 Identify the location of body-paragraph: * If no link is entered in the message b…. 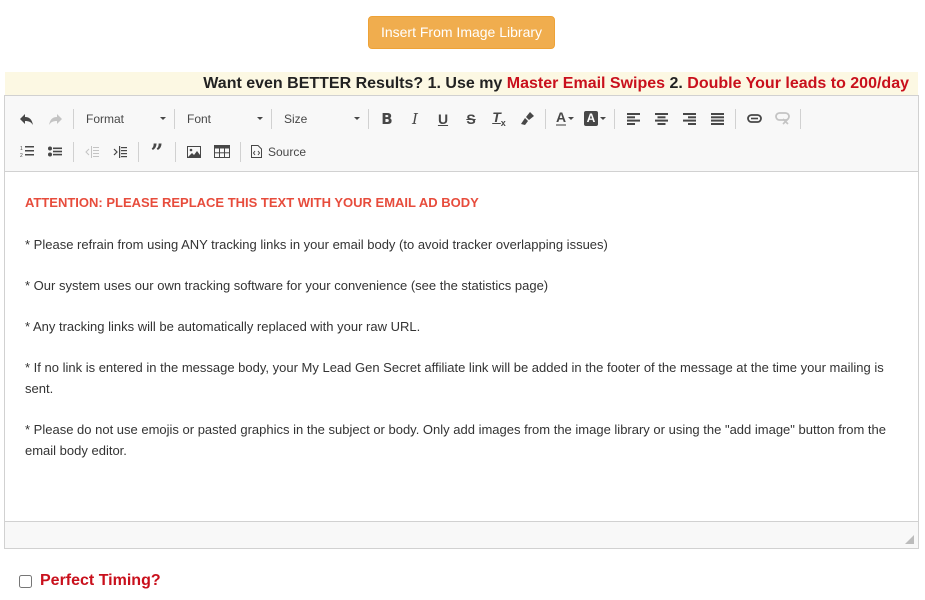
(454, 378).